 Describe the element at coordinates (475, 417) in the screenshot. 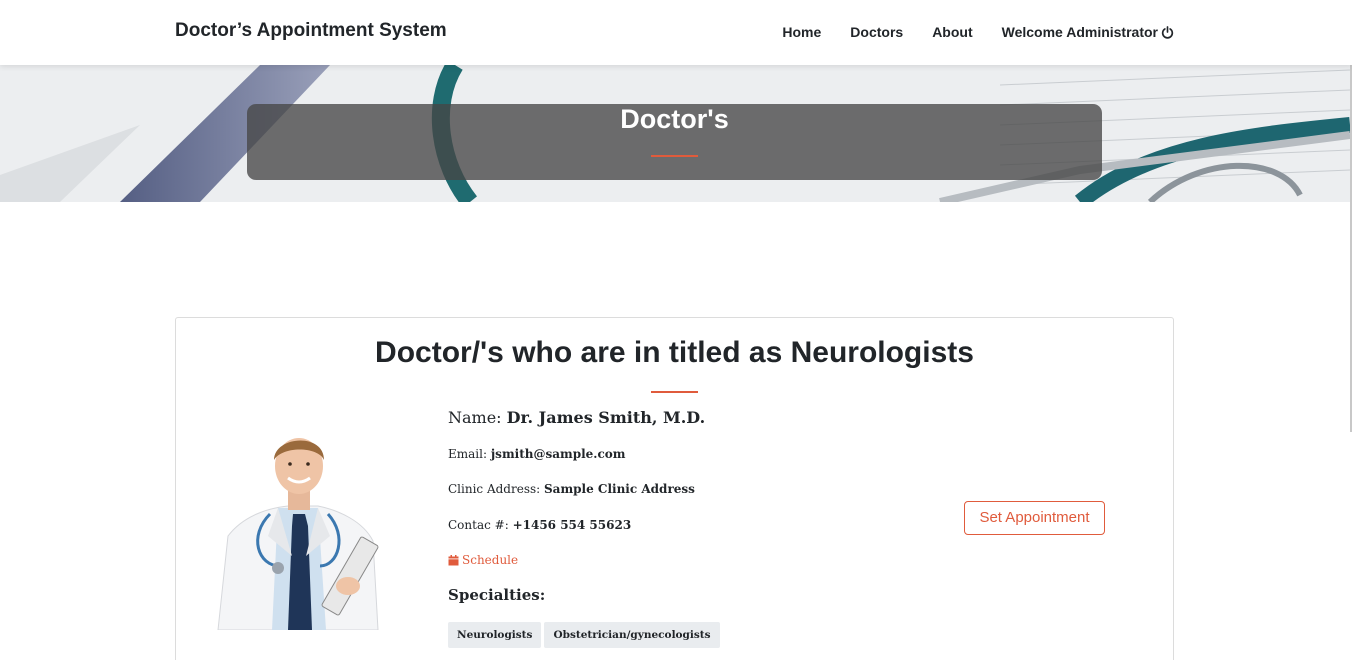

I see `name-label: Name:` at that location.